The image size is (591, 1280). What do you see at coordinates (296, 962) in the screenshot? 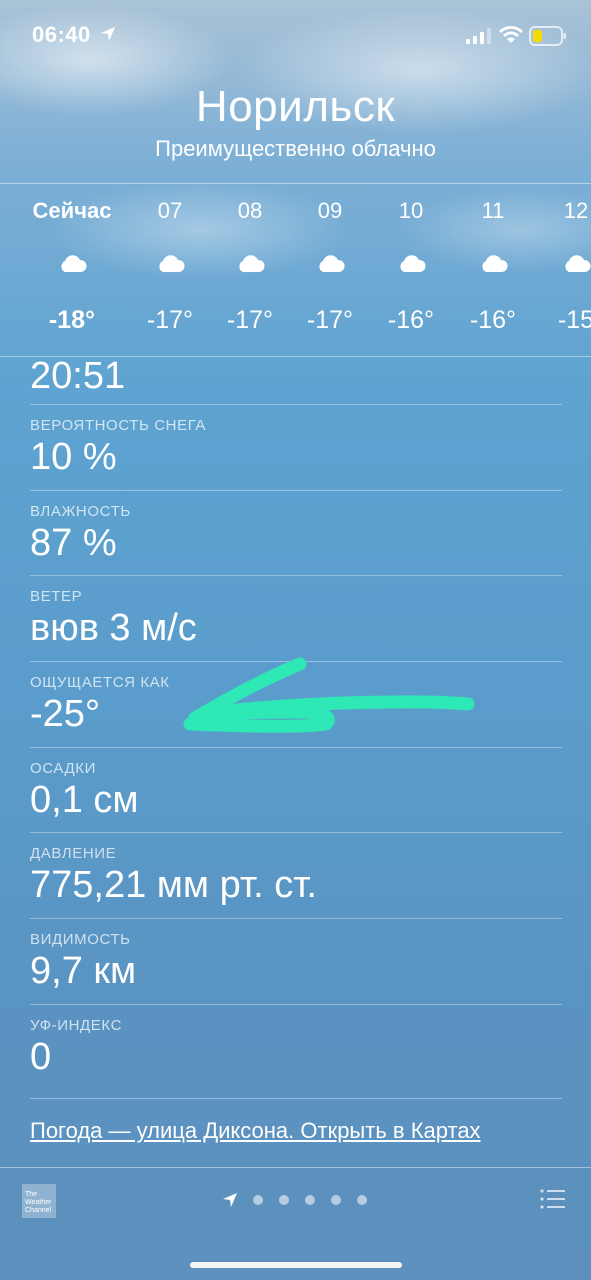
I see `detail-row-visibility: ВИДИМОСТЬ 9,7 км` at bounding box center [296, 962].